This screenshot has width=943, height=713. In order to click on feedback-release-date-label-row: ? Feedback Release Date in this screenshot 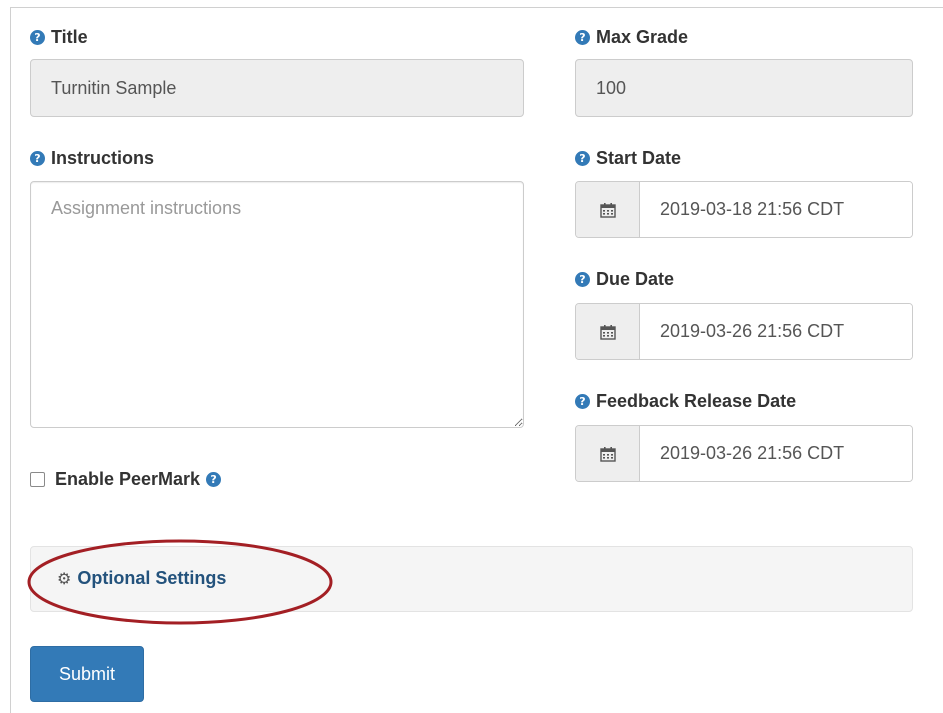, I will do `click(685, 401)`.